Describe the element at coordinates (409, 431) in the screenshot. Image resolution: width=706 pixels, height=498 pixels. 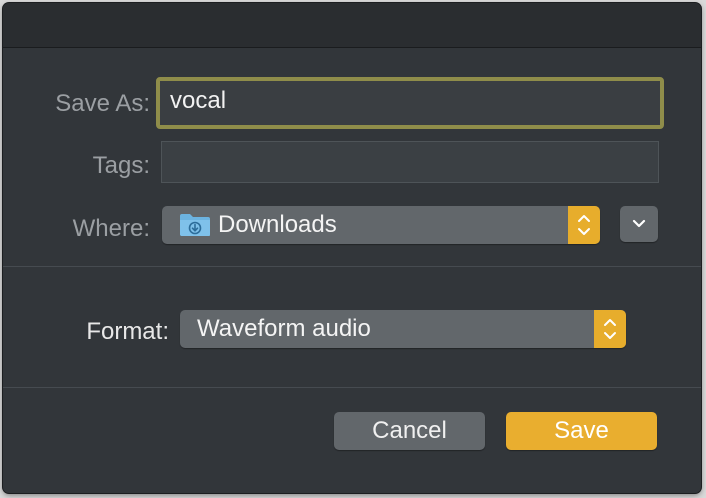
I see `cancel-button: Cancel` at that location.